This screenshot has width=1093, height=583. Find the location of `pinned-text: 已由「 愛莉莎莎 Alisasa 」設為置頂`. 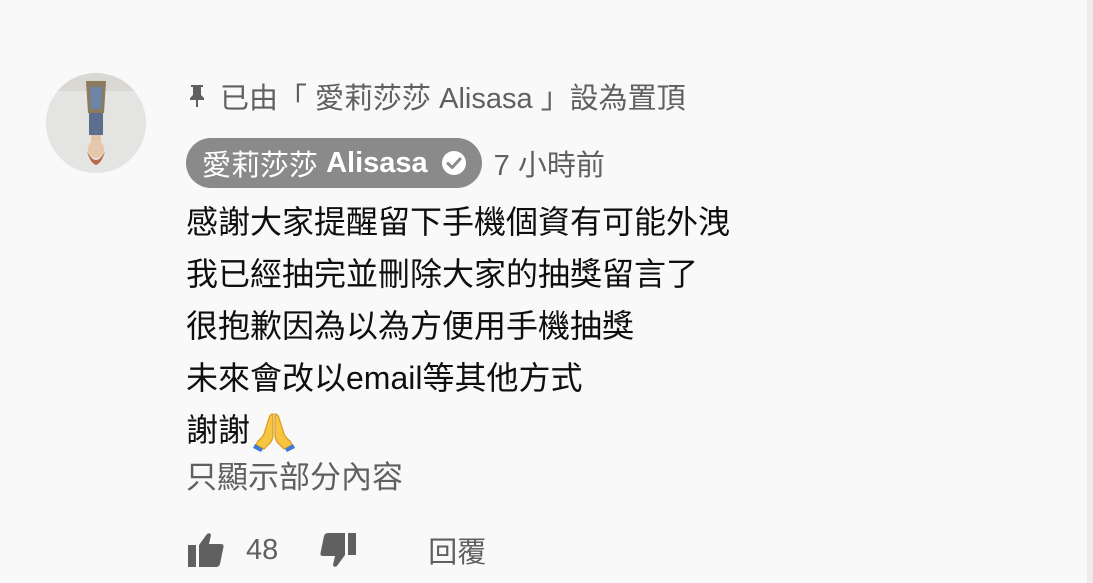

pinned-text: 已由「 愛莉莎莎 Alisasa 」設為置頂 is located at coordinates (453, 99).